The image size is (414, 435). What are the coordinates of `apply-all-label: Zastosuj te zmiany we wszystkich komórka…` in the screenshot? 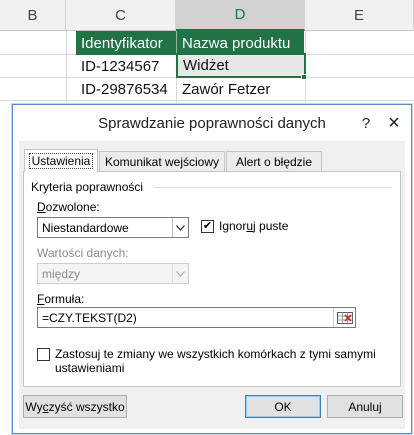 It's located at (220, 361).